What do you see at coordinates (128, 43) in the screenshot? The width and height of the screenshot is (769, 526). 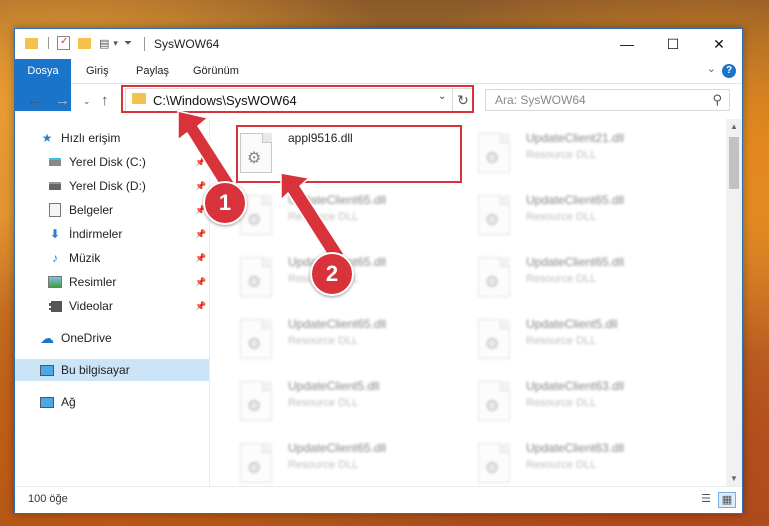 I see `customize-icon: ⏷` at bounding box center [128, 43].